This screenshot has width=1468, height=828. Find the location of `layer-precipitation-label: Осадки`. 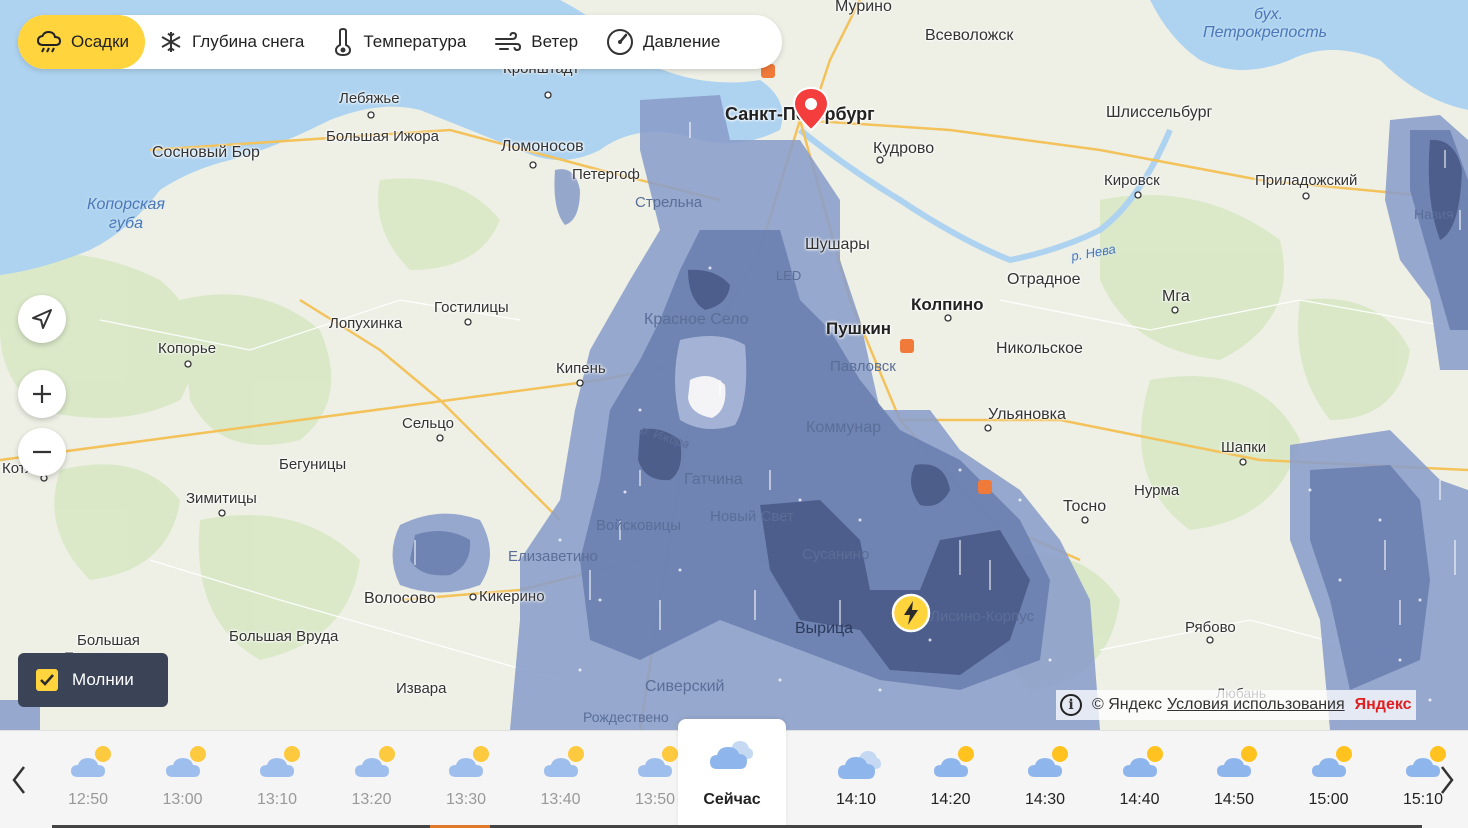

layer-precipitation-label: Осадки is located at coordinates (100, 41).